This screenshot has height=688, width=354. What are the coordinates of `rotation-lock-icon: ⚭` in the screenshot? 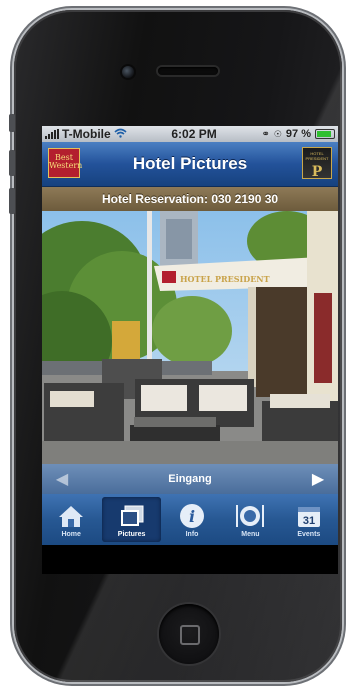 It's located at (265, 134).